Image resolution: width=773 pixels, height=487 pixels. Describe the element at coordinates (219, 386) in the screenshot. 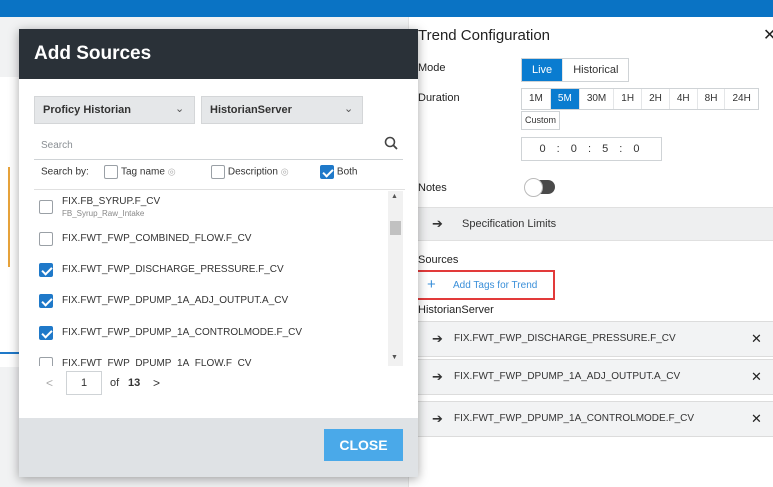

I see `pagination: < 1 of 13 >` at that location.